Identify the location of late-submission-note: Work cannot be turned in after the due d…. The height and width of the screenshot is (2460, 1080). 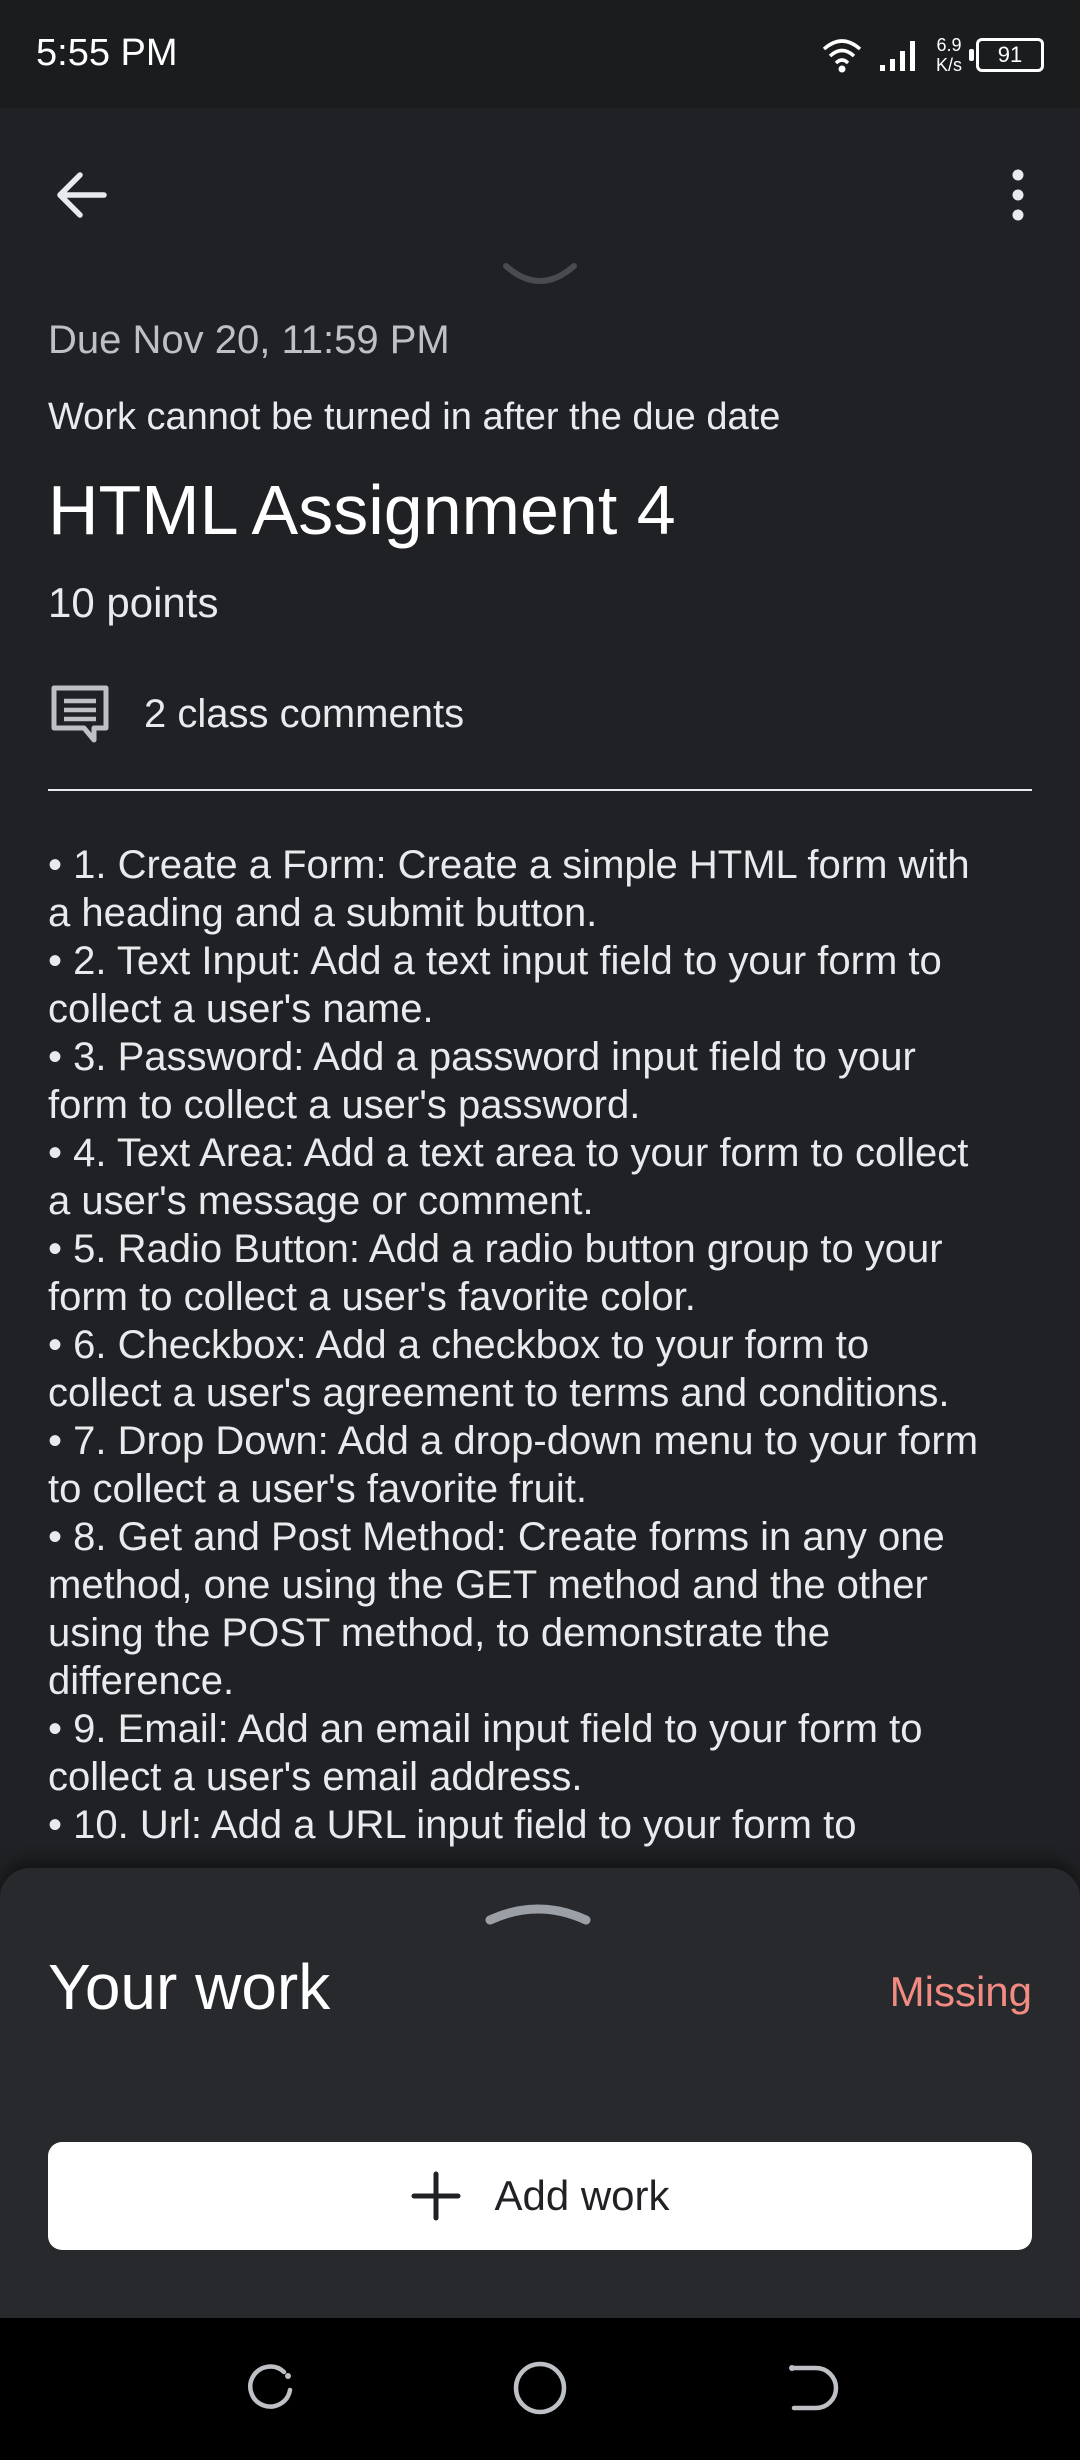
(414, 417).